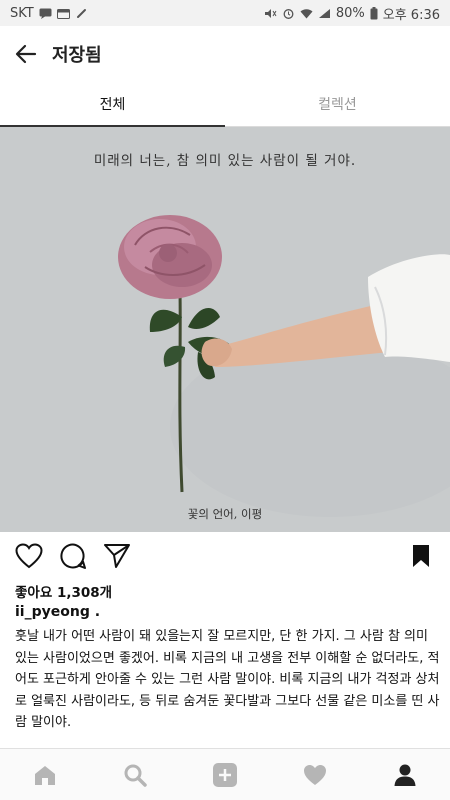 The height and width of the screenshot is (800, 450). I want to click on save-button, so click(421, 556).